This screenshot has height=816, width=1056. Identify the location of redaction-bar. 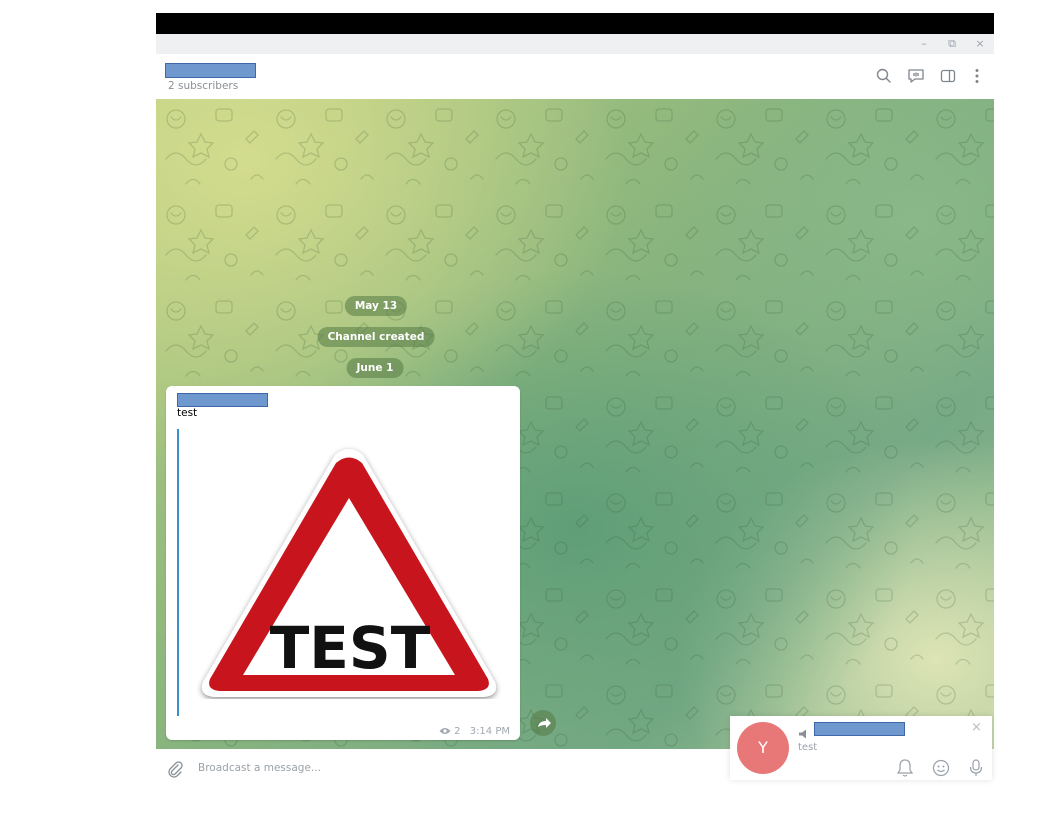
(575, 23).